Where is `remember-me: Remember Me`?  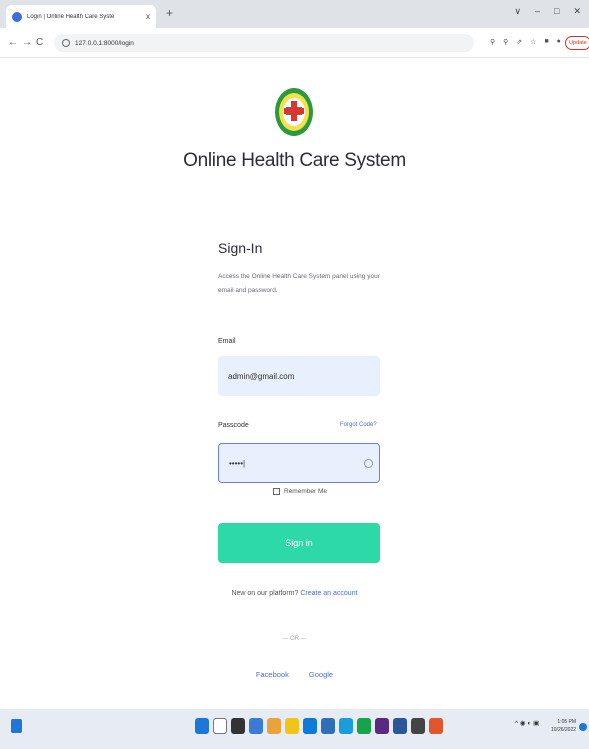 remember-me: Remember Me is located at coordinates (300, 491).